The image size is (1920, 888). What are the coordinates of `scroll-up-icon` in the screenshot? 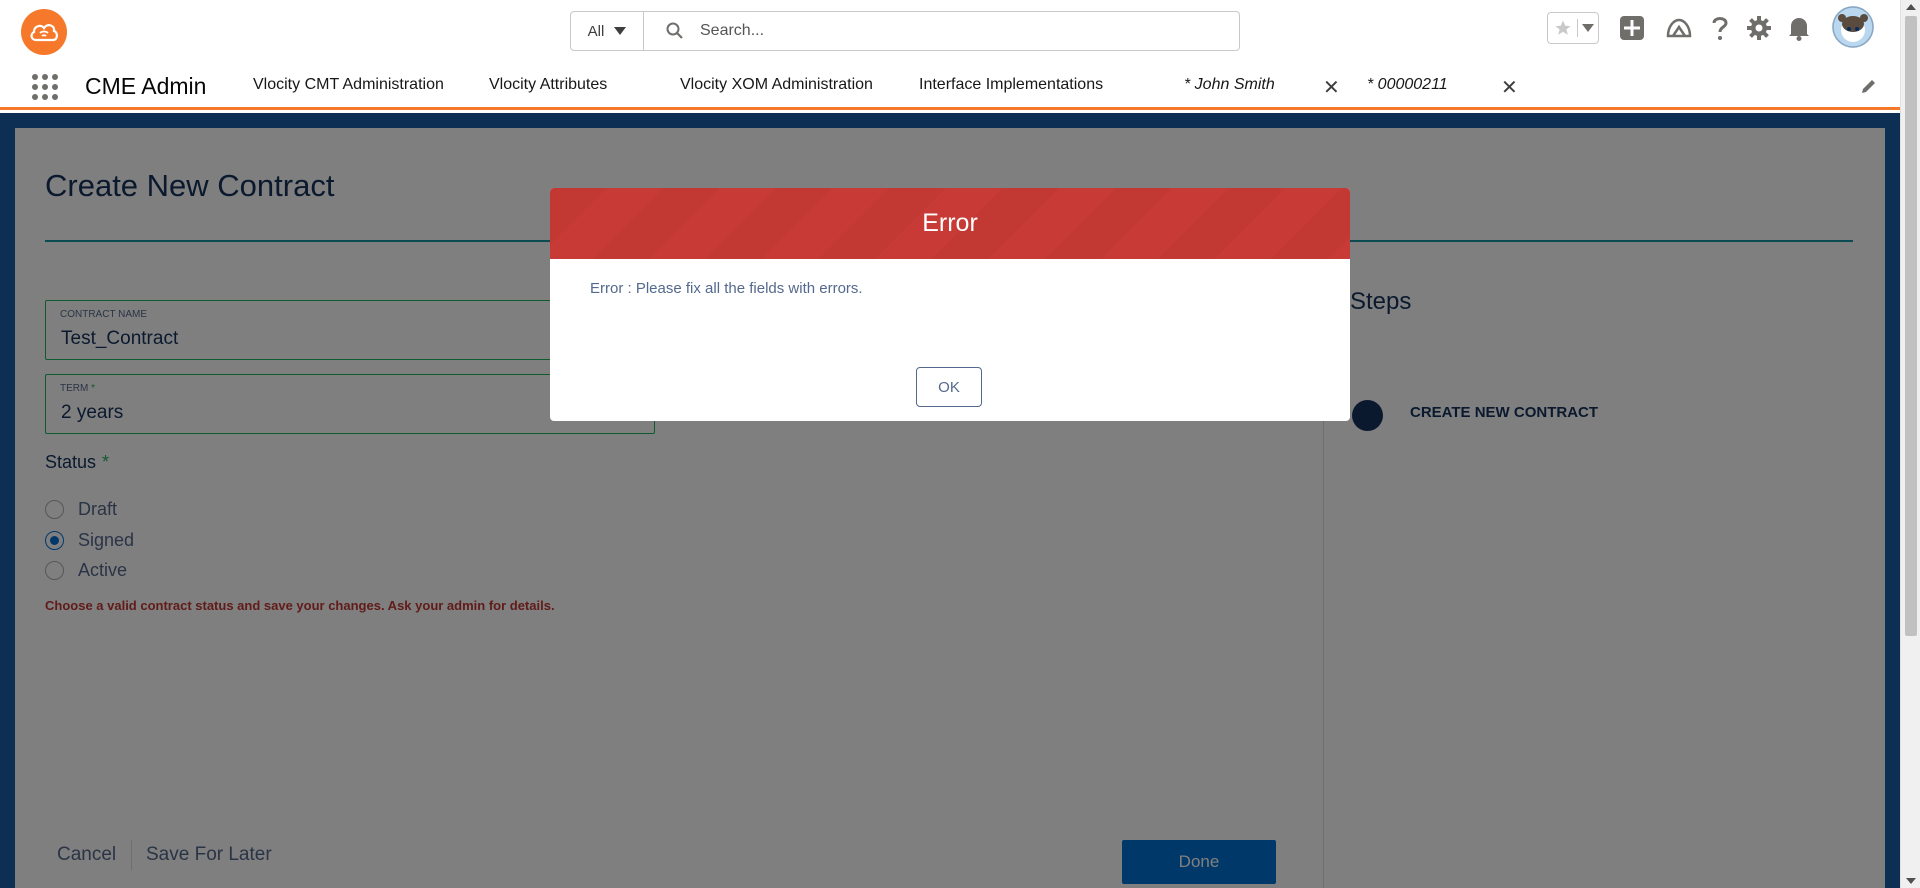 It's located at (1911, 7).